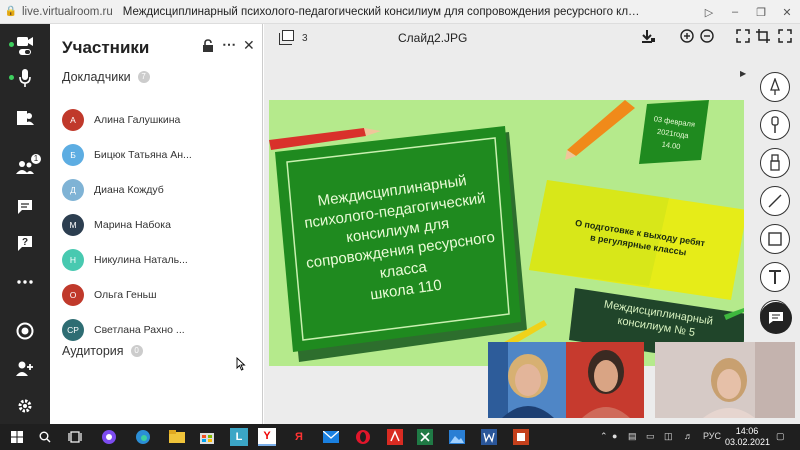  Describe the element at coordinates (106, 47) in the screenshot. I see `panel-title: Участники` at that location.